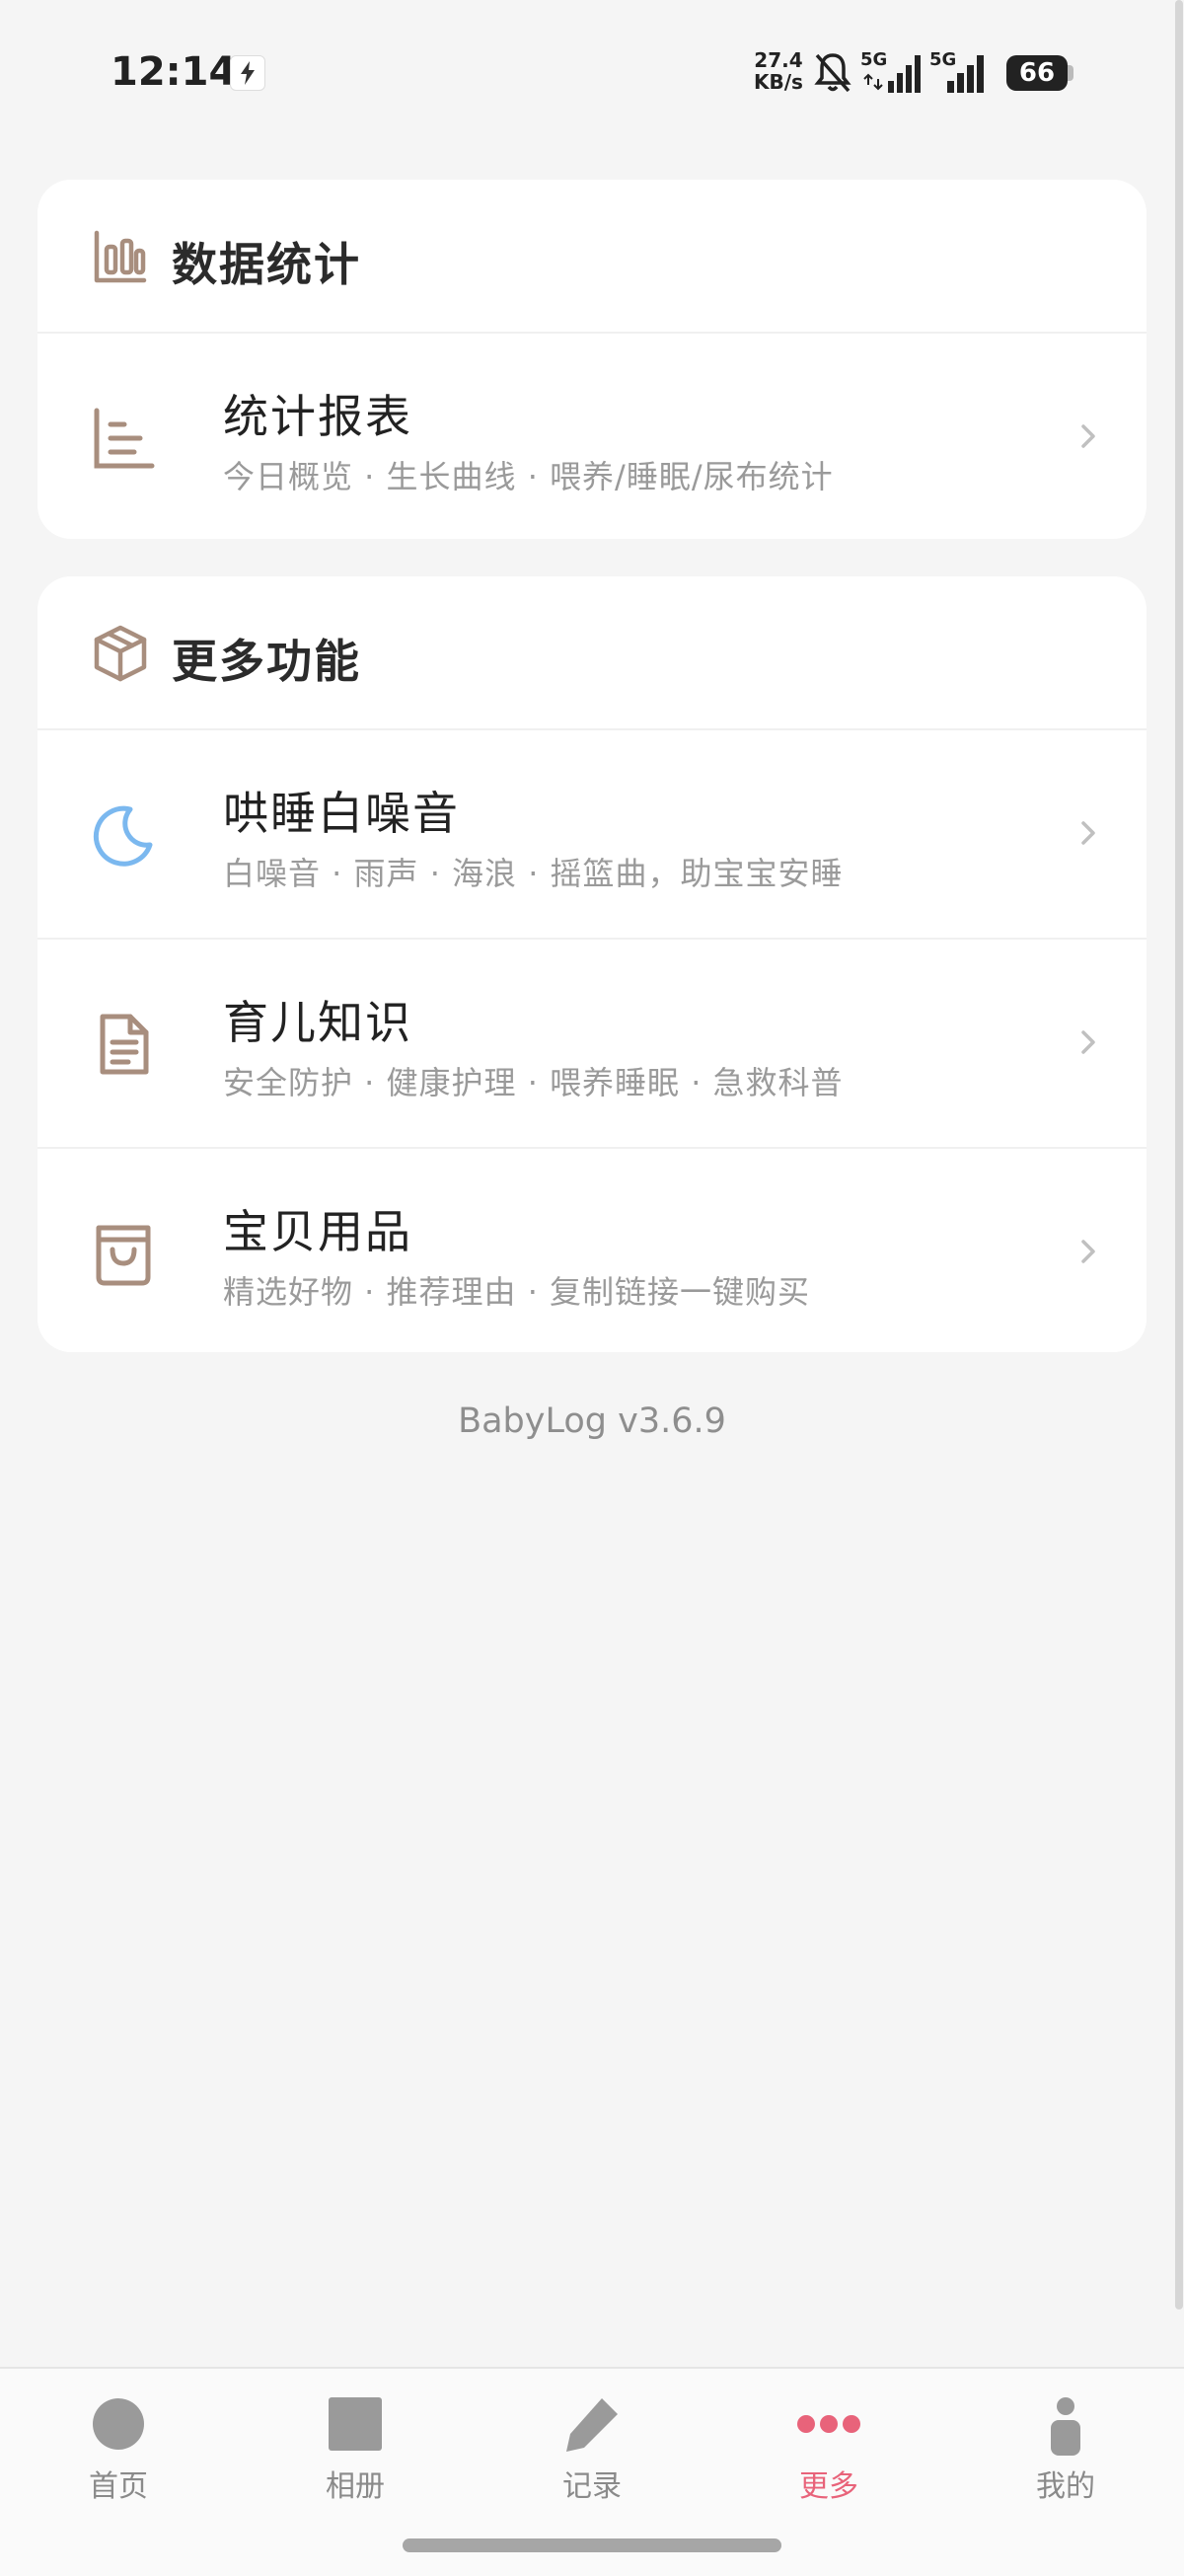 The width and height of the screenshot is (1184, 2576). I want to click on home-circle-icon, so click(118, 2426).